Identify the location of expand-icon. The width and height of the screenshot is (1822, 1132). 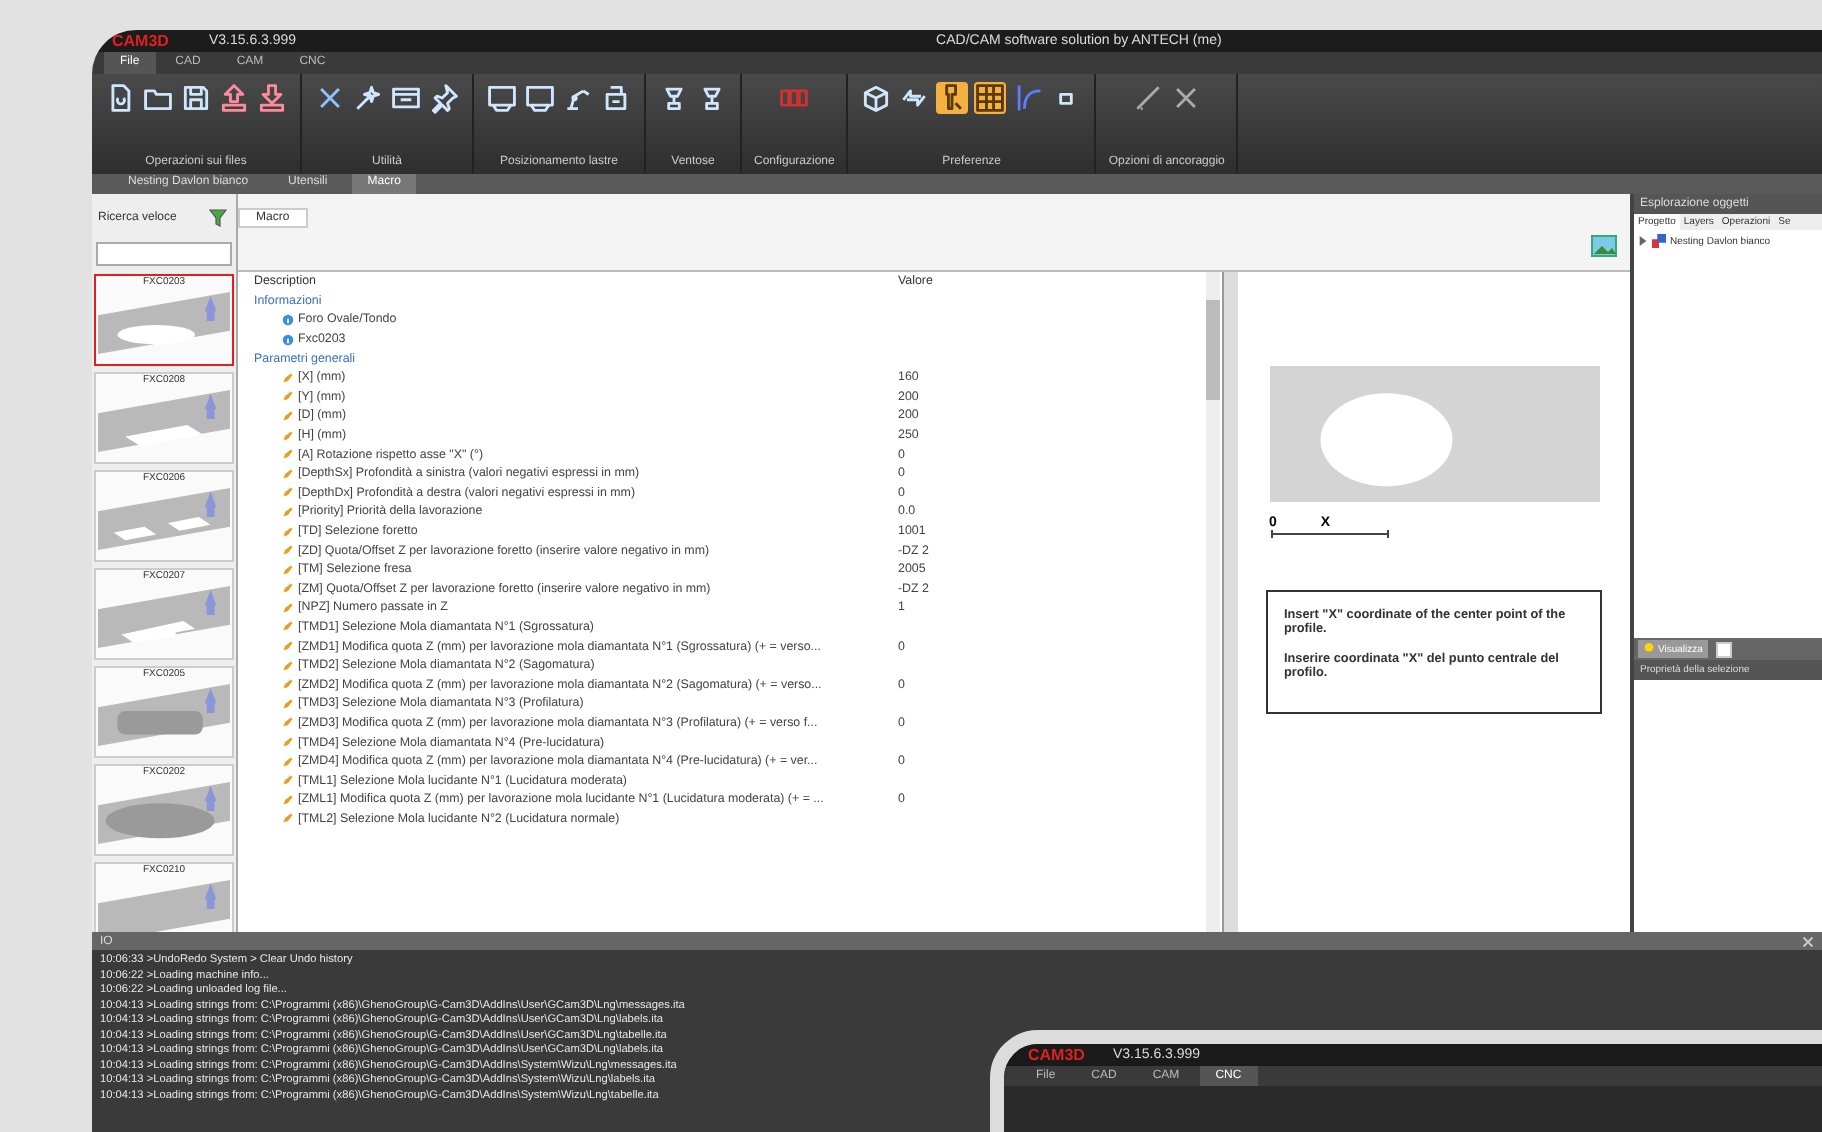
(1643, 241).